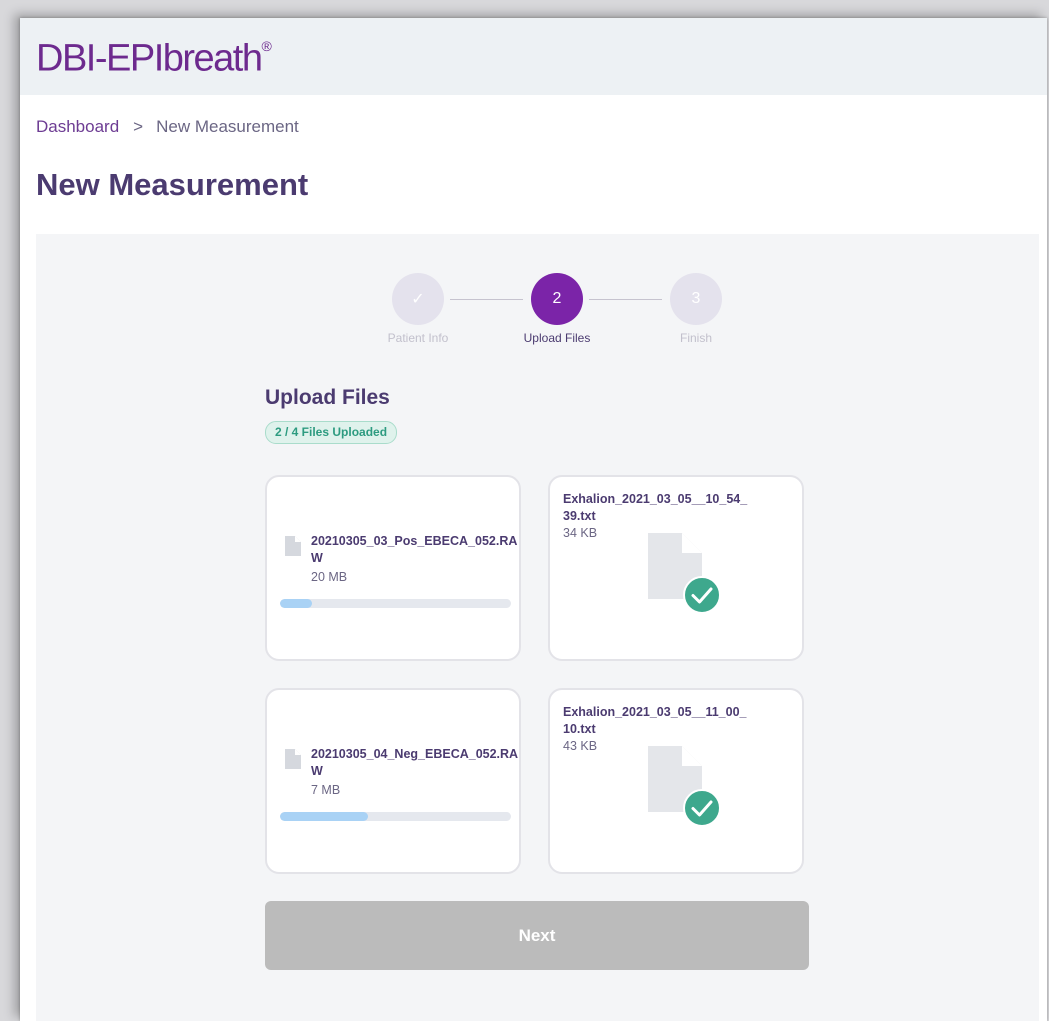 The image size is (1049, 1021). I want to click on step-upload-files-circle: 2, so click(557, 299).